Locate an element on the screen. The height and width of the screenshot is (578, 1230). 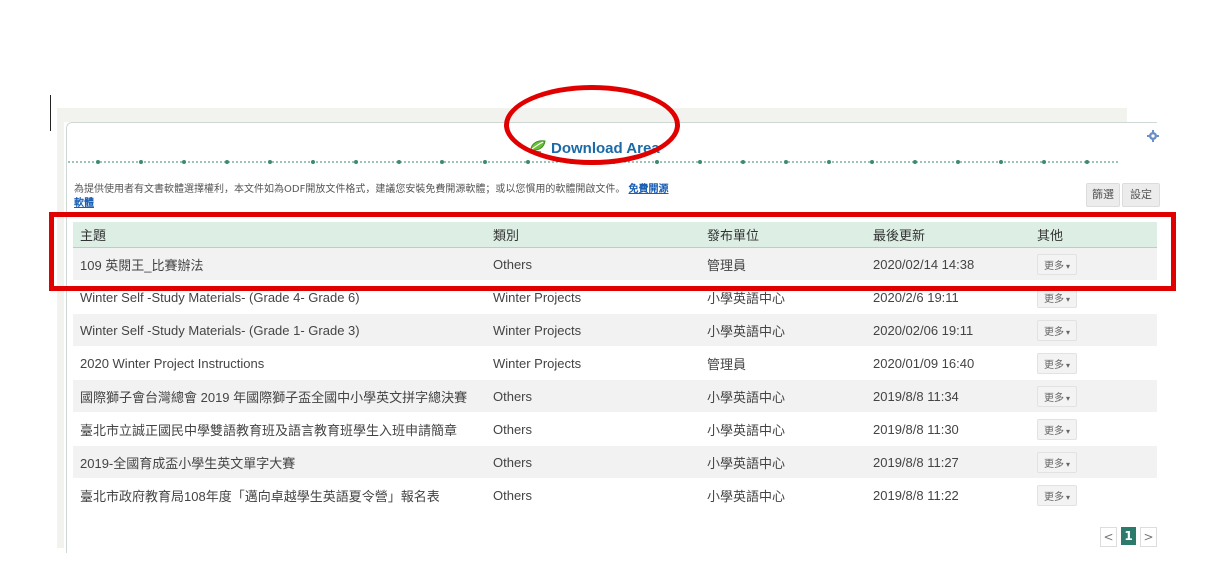
highlight-ellipse is located at coordinates (592, 125).